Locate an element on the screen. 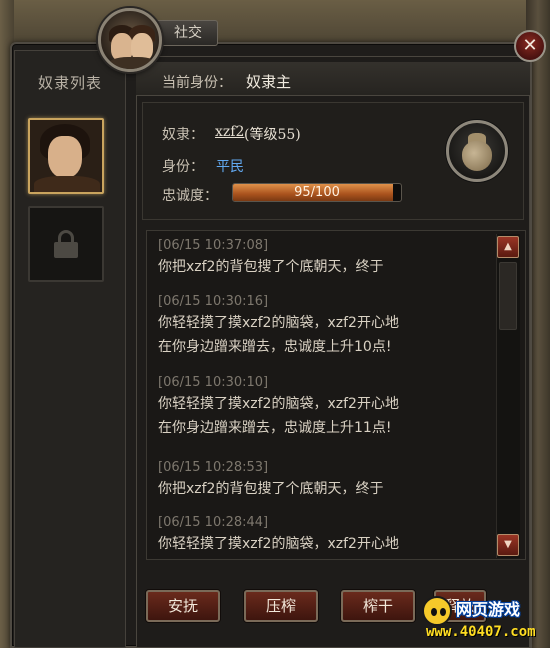  drain-button: 榨干 is located at coordinates (378, 606).